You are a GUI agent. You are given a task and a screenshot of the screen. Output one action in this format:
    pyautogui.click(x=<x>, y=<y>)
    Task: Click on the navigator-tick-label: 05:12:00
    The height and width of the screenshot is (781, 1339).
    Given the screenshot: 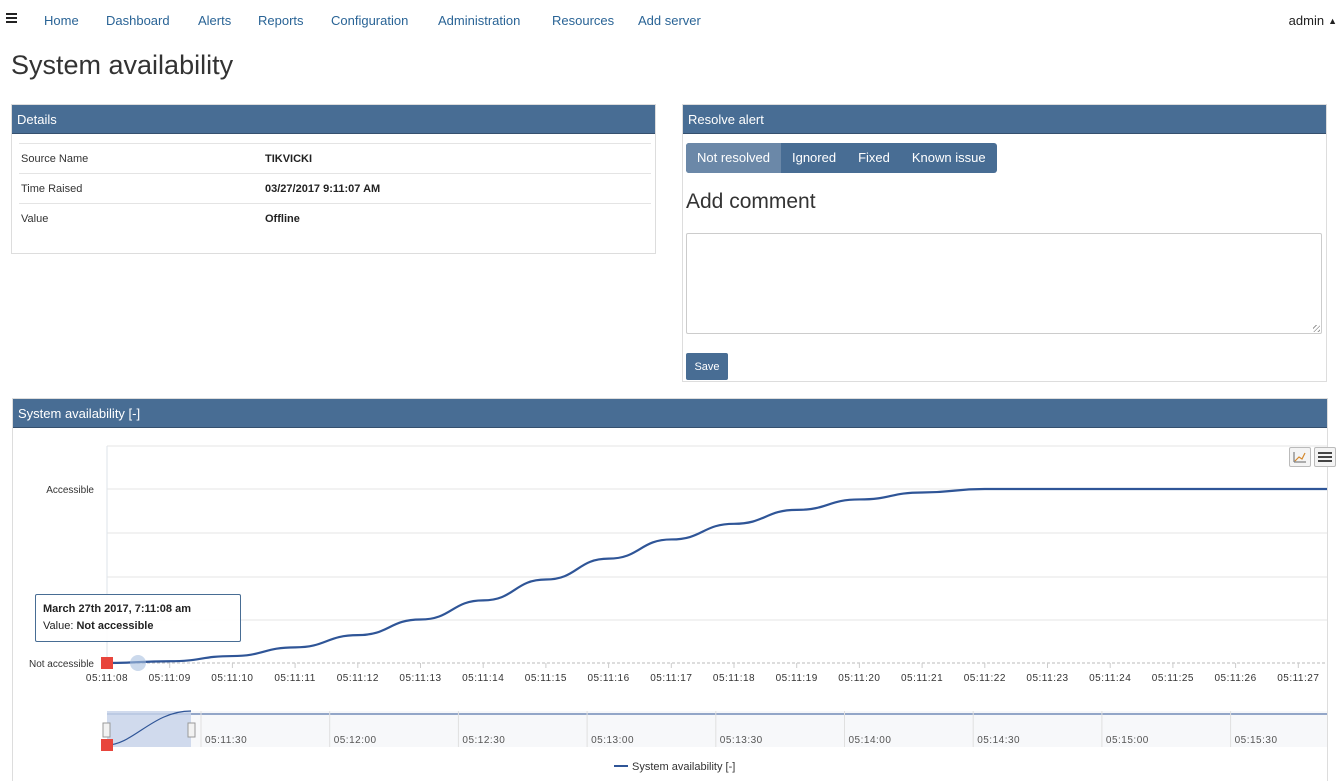 What is the action you would take?
    pyautogui.click(x=355, y=740)
    